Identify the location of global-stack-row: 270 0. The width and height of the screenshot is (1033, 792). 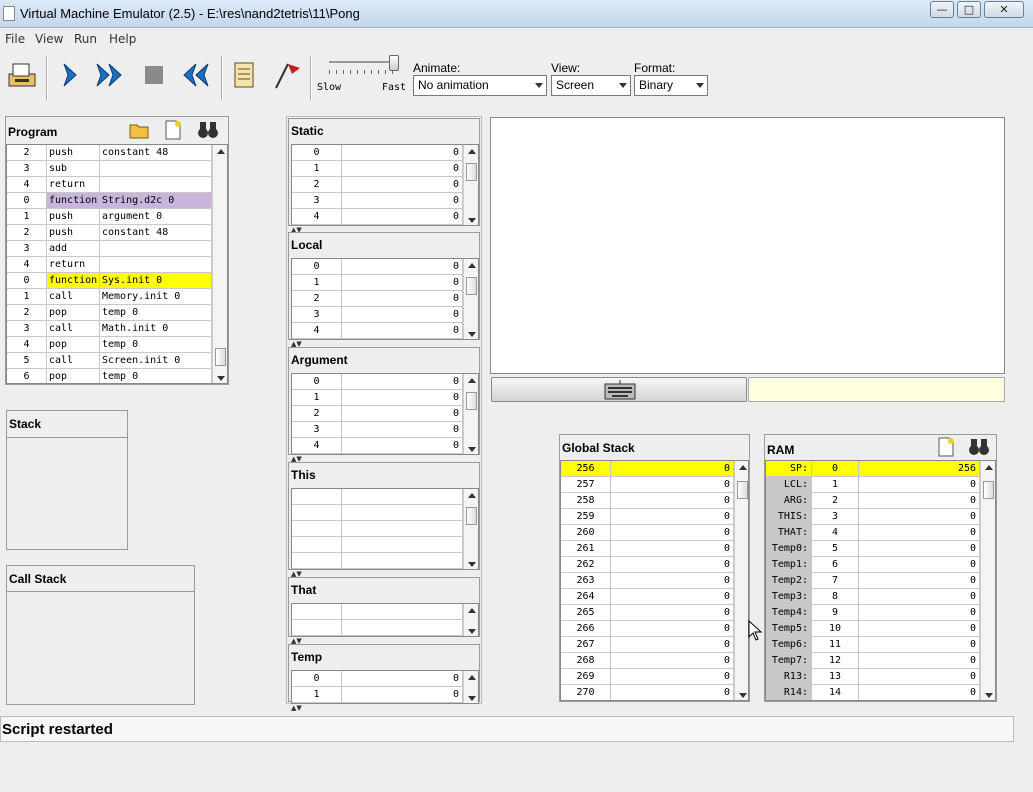
(654, 692).